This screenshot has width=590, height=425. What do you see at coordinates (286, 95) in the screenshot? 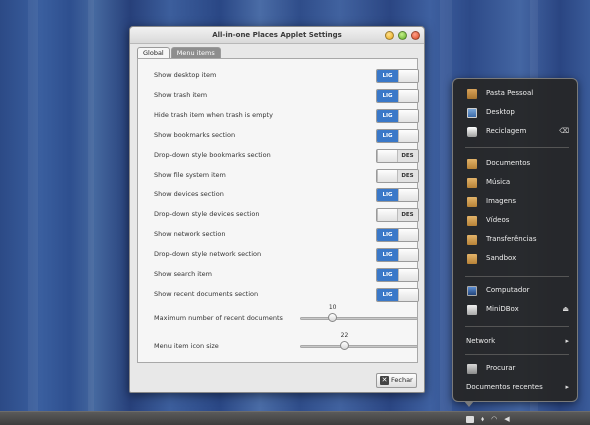
I see `toggle-row: Show trash item LIG` at bounding box center [286, 95].